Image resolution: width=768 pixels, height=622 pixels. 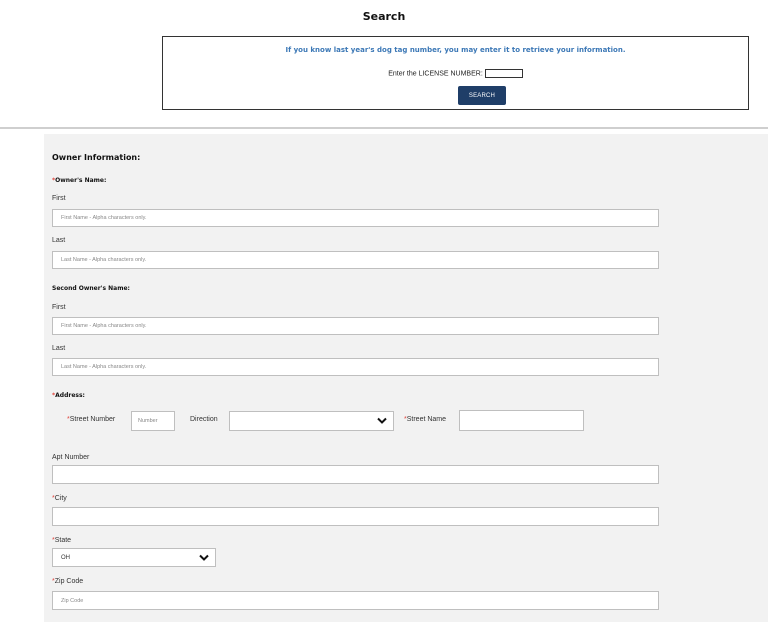 I want to click on owner-first-name-input: First Name - Alpha characters only., so click(x=355, y=218).